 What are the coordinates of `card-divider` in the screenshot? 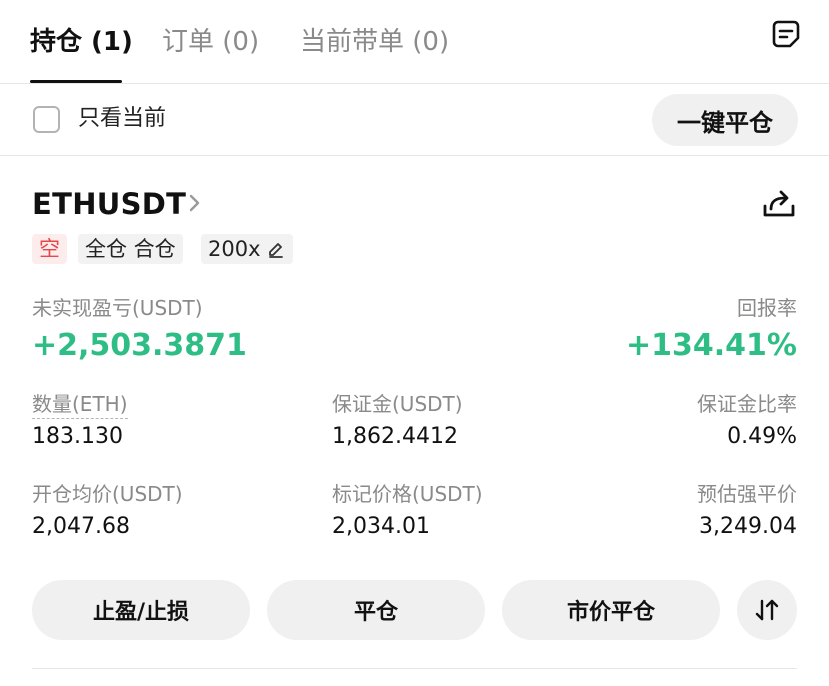 It's located at (414, 668).